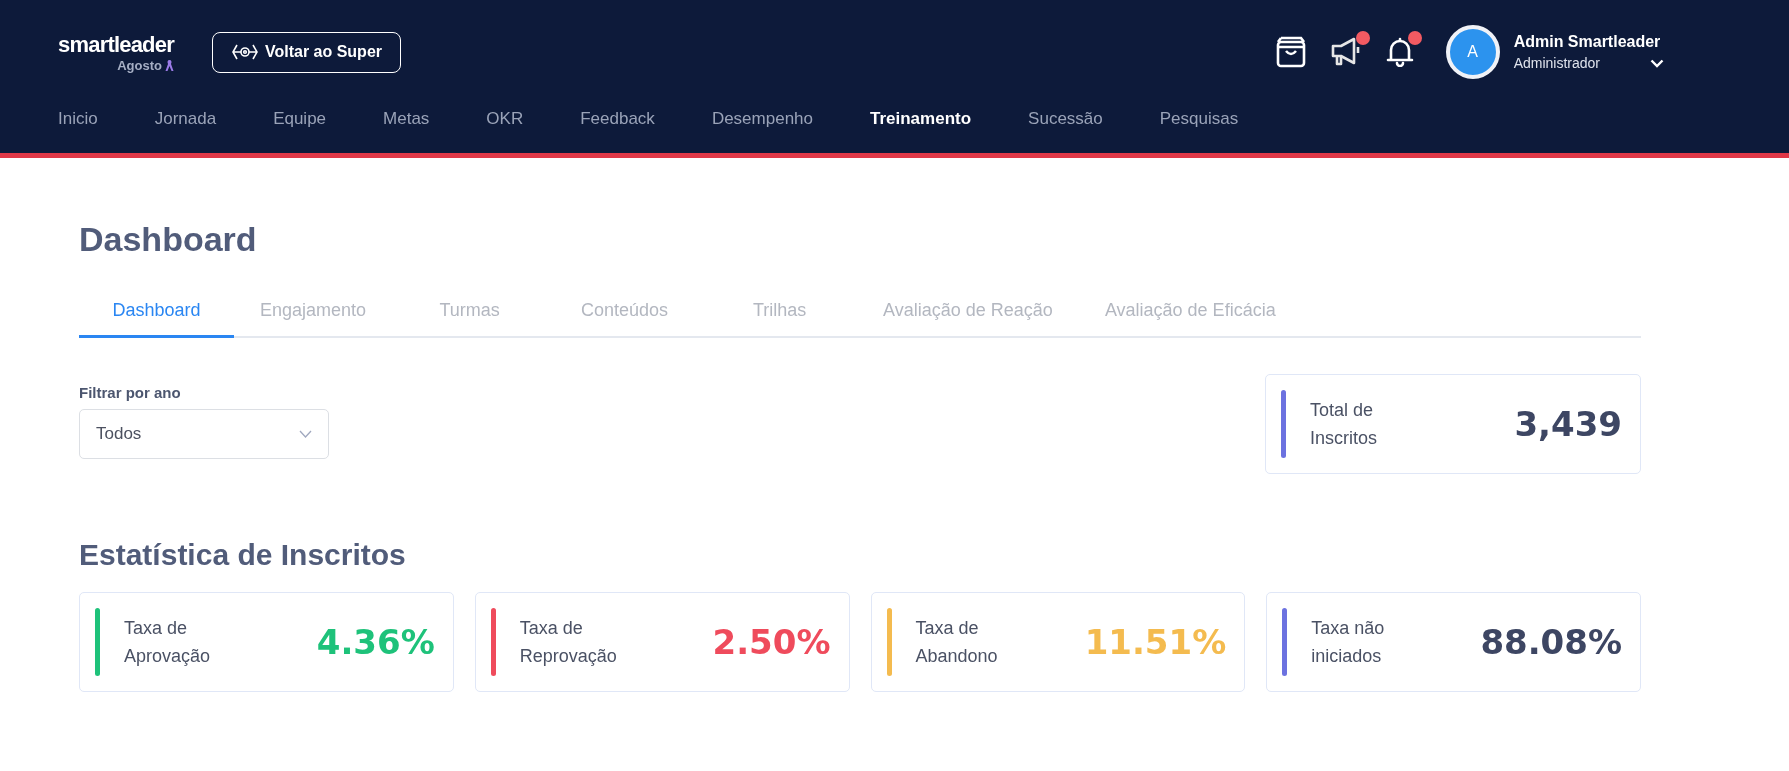 The width and height of the screenshot is (1789, 771). What do you see at coordinates (1344, 424) in the screenshot?
I see `card-label: Total de Inscritos` at bounding box center [1344, 424].